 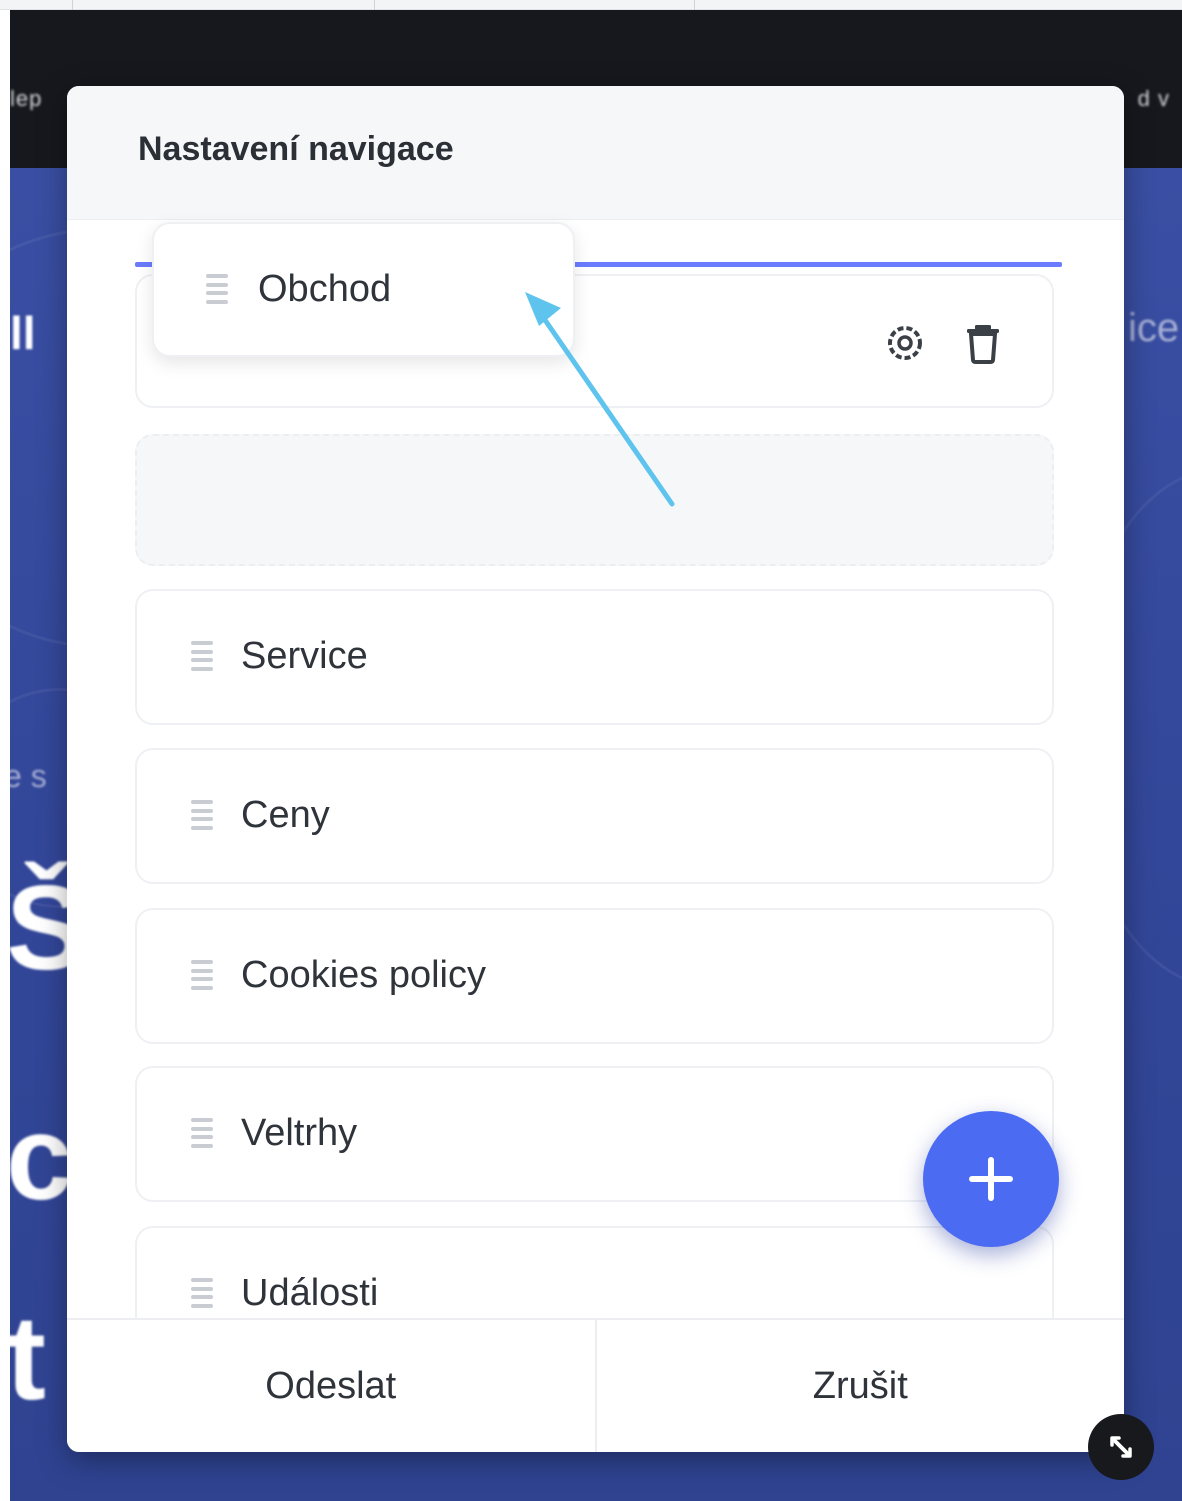 What do you see at coordinates (23, 333) in the screenshot?
I see `hero-text-fragment: ll` at bounding box center [23, 333].